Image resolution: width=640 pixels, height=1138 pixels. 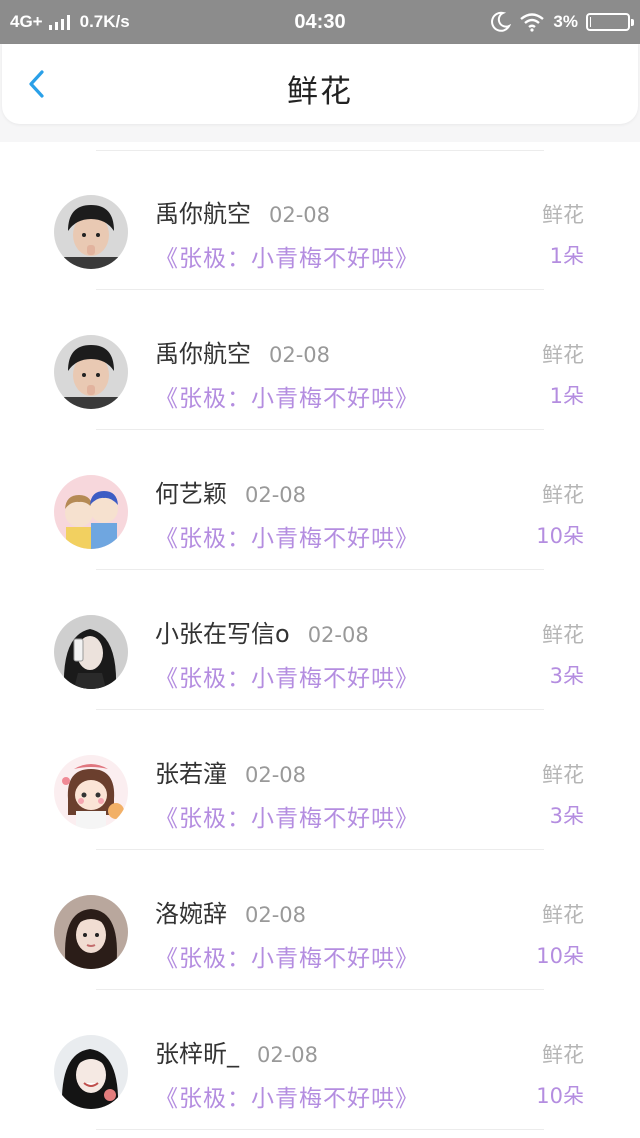 What do you see at coordinates (320, 92) in the screenshot?
I see `page-title: 鲜花` at bounding box center [320, 92].